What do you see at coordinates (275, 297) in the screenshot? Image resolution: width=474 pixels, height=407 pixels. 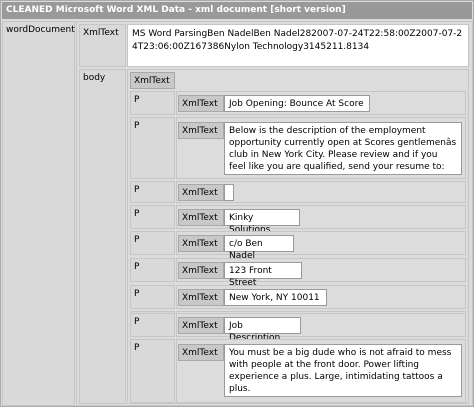 I see `paragraph-text: New York, NY 10011` at bounding box center [275, 297].